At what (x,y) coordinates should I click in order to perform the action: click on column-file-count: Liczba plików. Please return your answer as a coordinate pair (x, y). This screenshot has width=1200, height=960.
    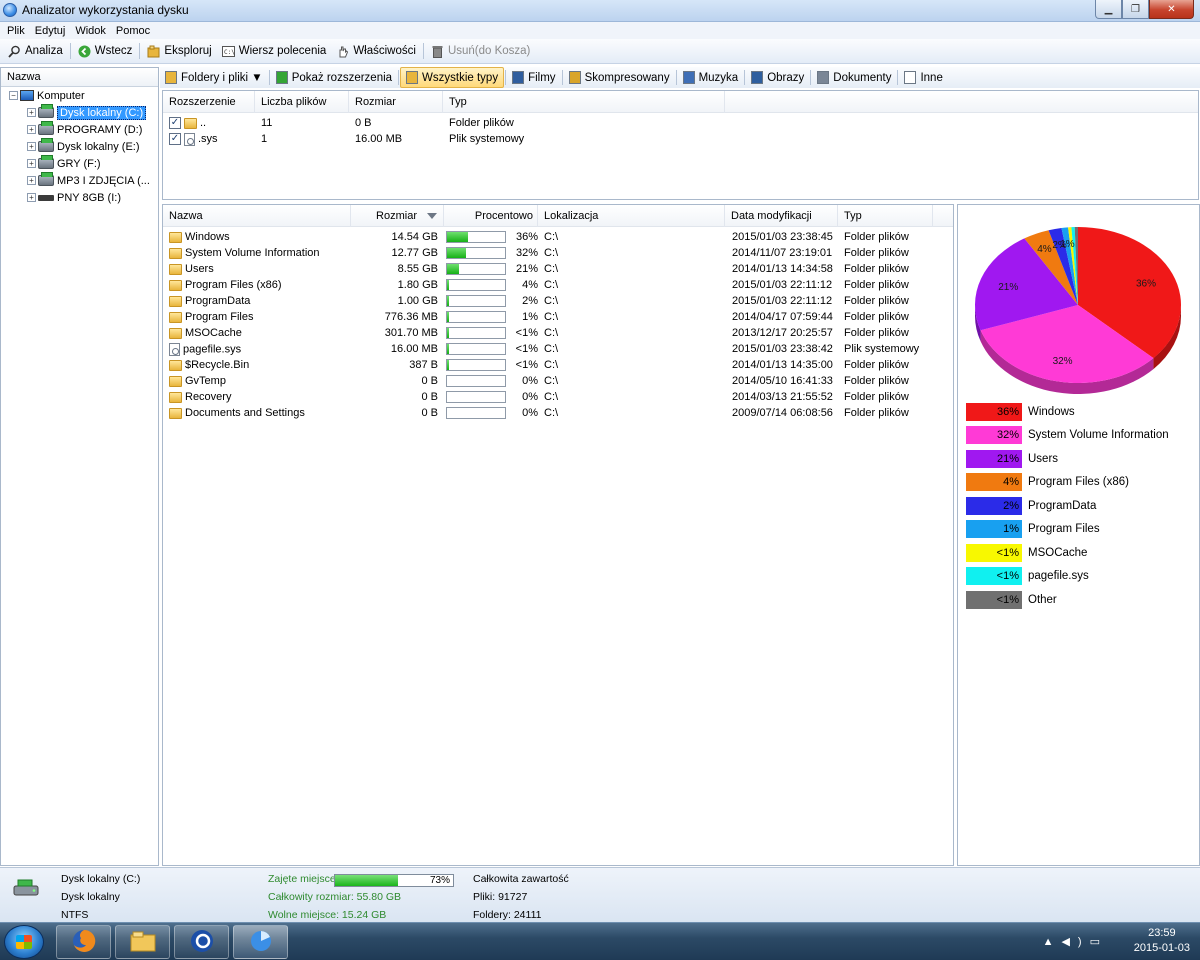
    Looking at the image, I should click on (302, 101).